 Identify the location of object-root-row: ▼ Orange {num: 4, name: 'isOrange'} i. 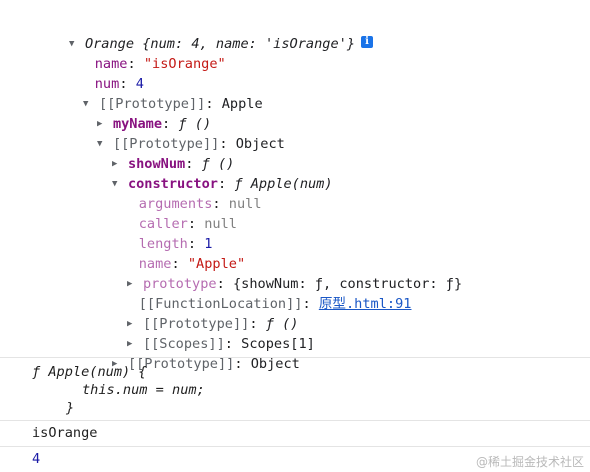
(204, 33).